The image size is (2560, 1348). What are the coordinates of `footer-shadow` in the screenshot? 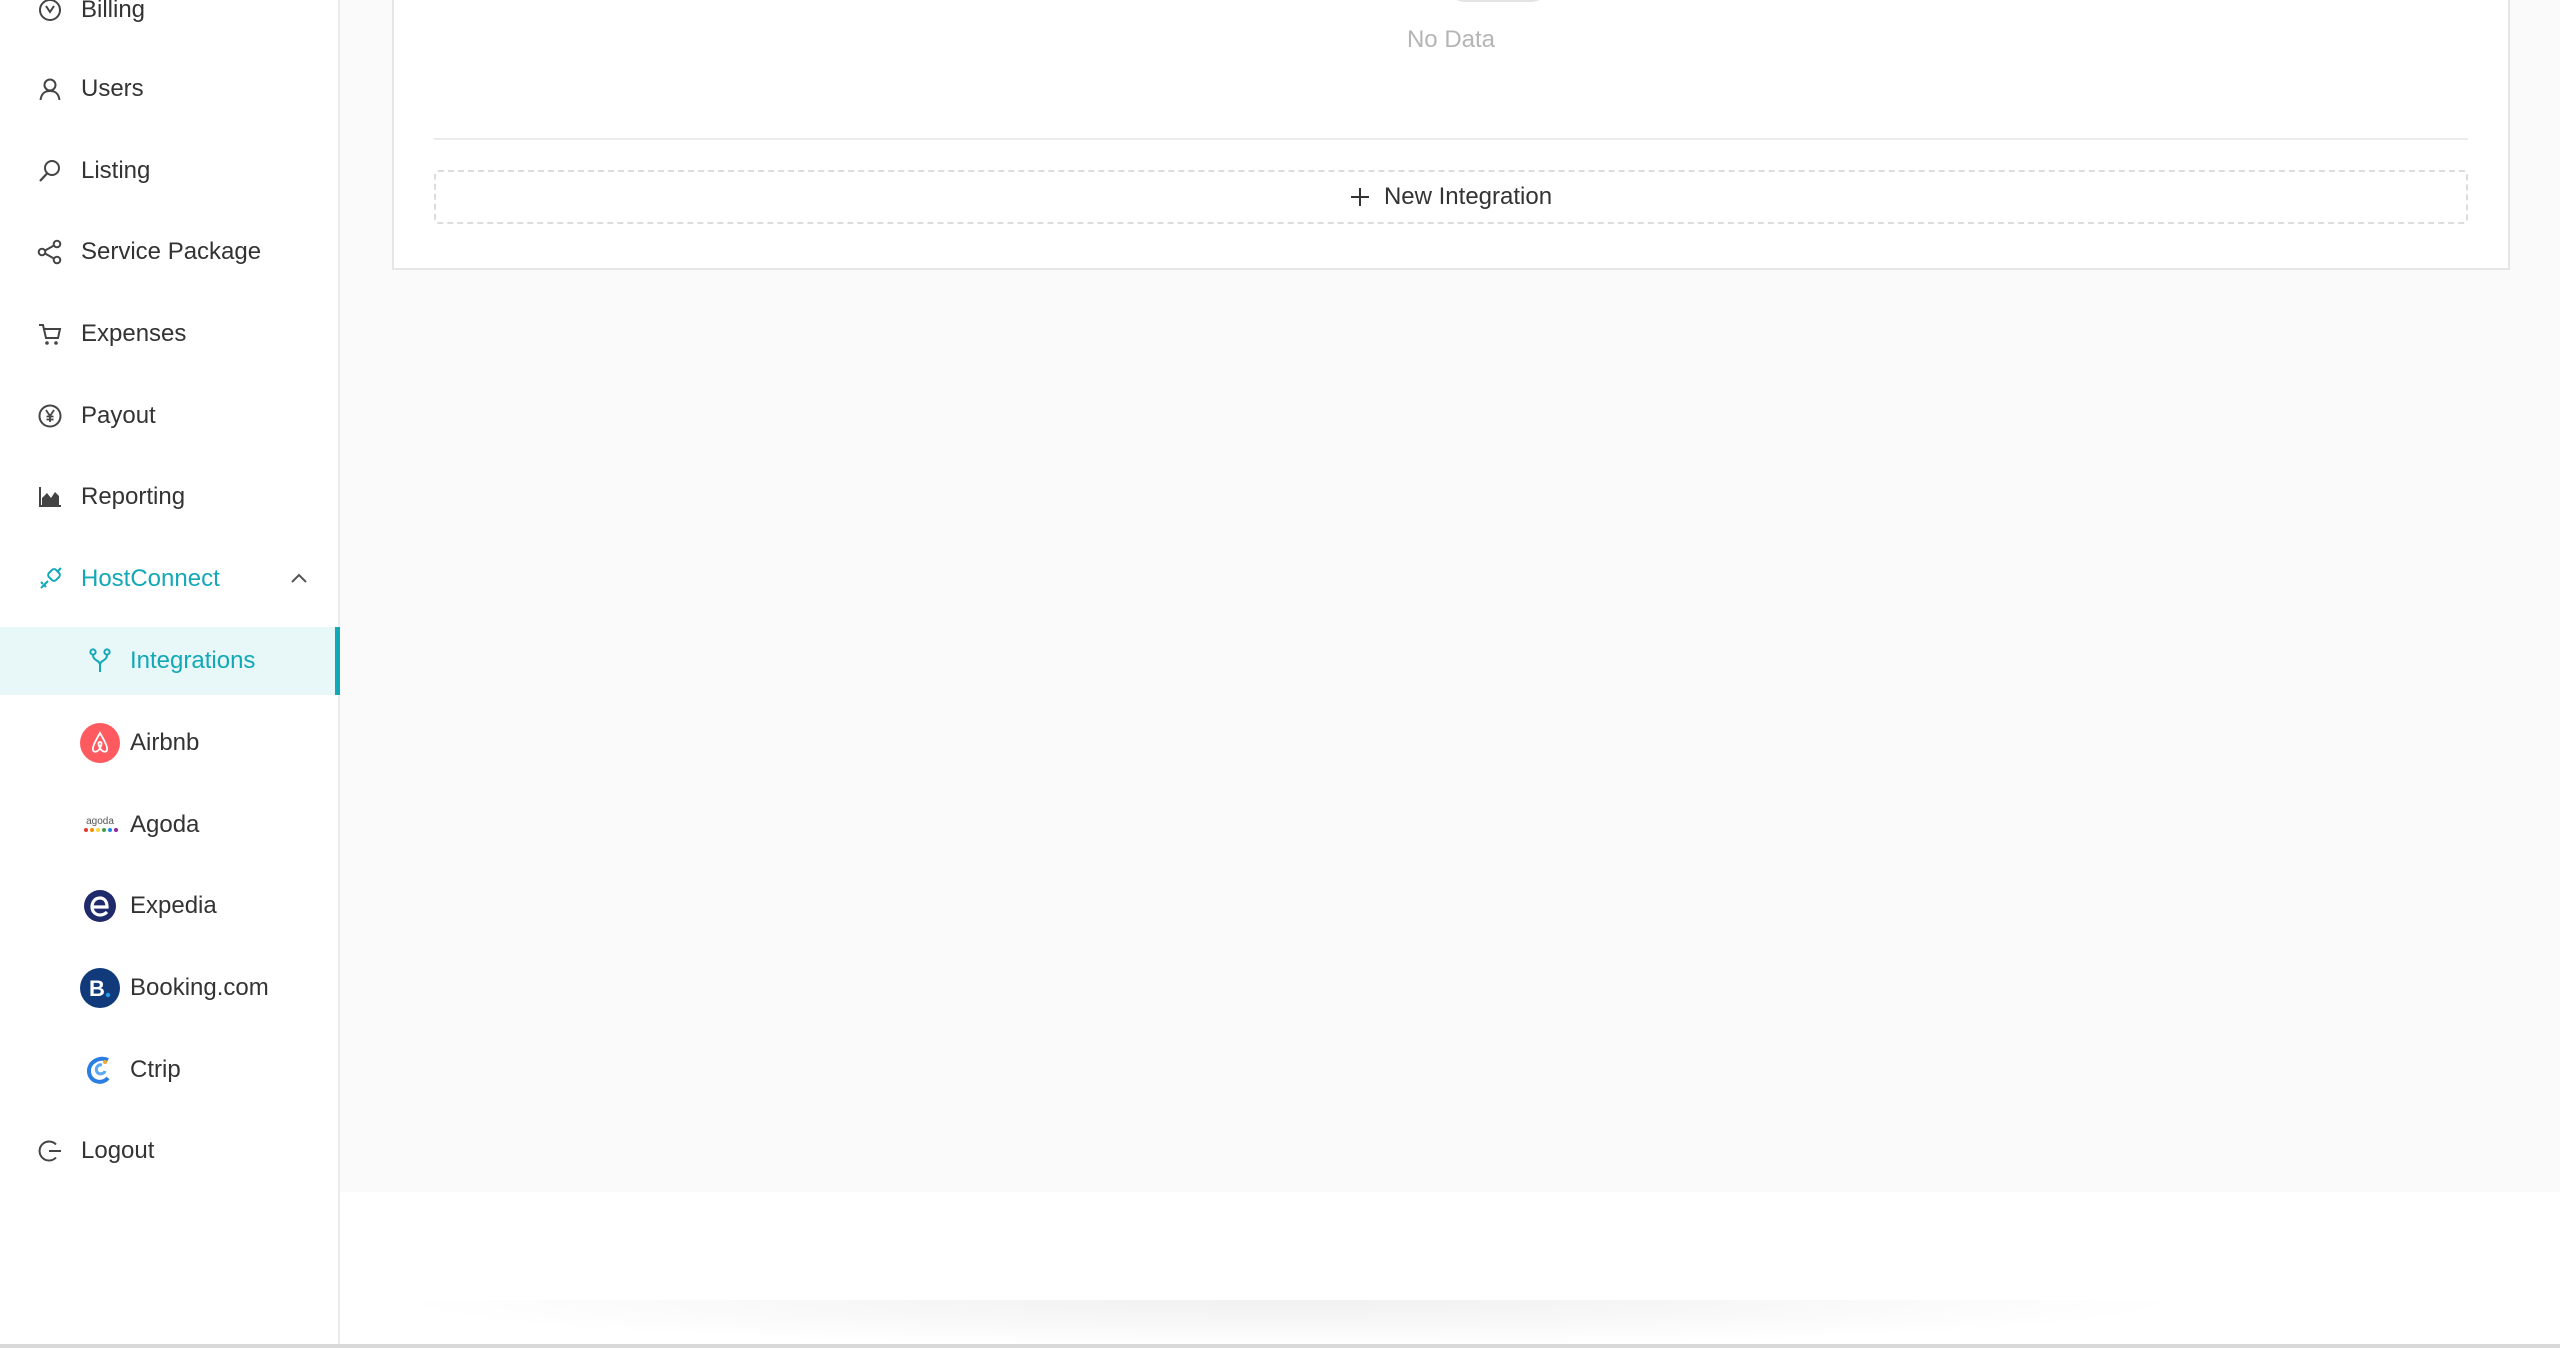 It's located at (1290, 1324).